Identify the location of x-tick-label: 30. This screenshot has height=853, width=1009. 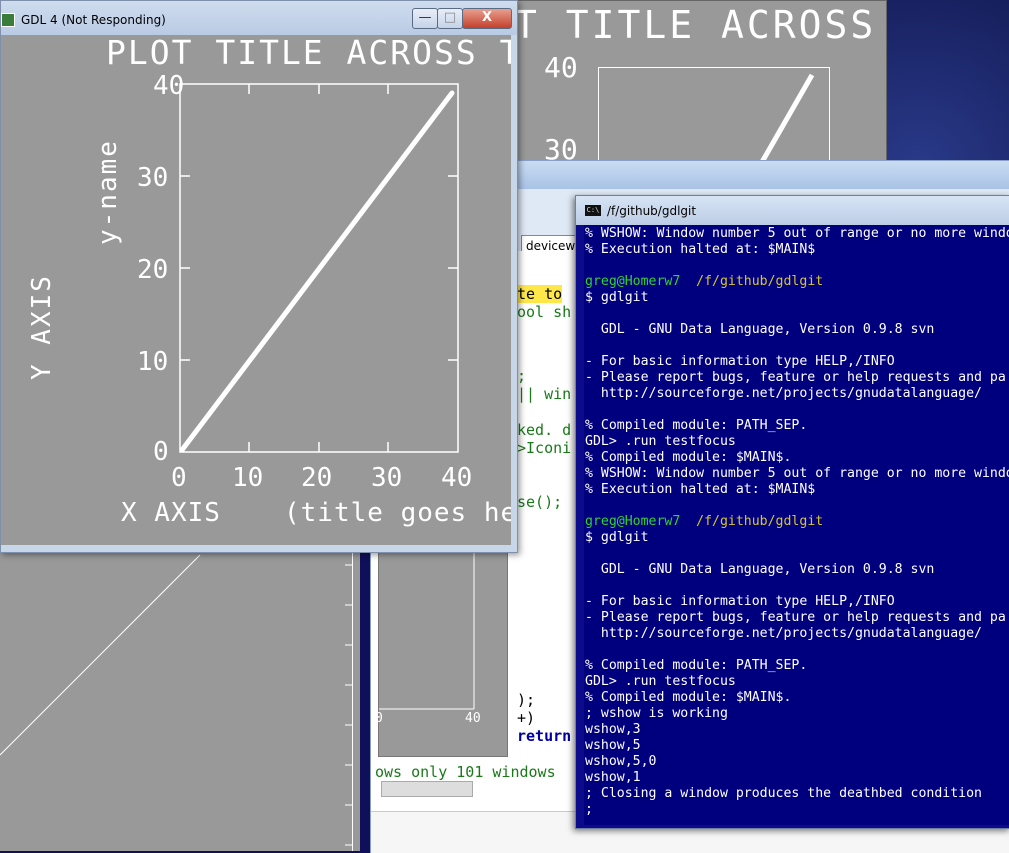
(387, 478).